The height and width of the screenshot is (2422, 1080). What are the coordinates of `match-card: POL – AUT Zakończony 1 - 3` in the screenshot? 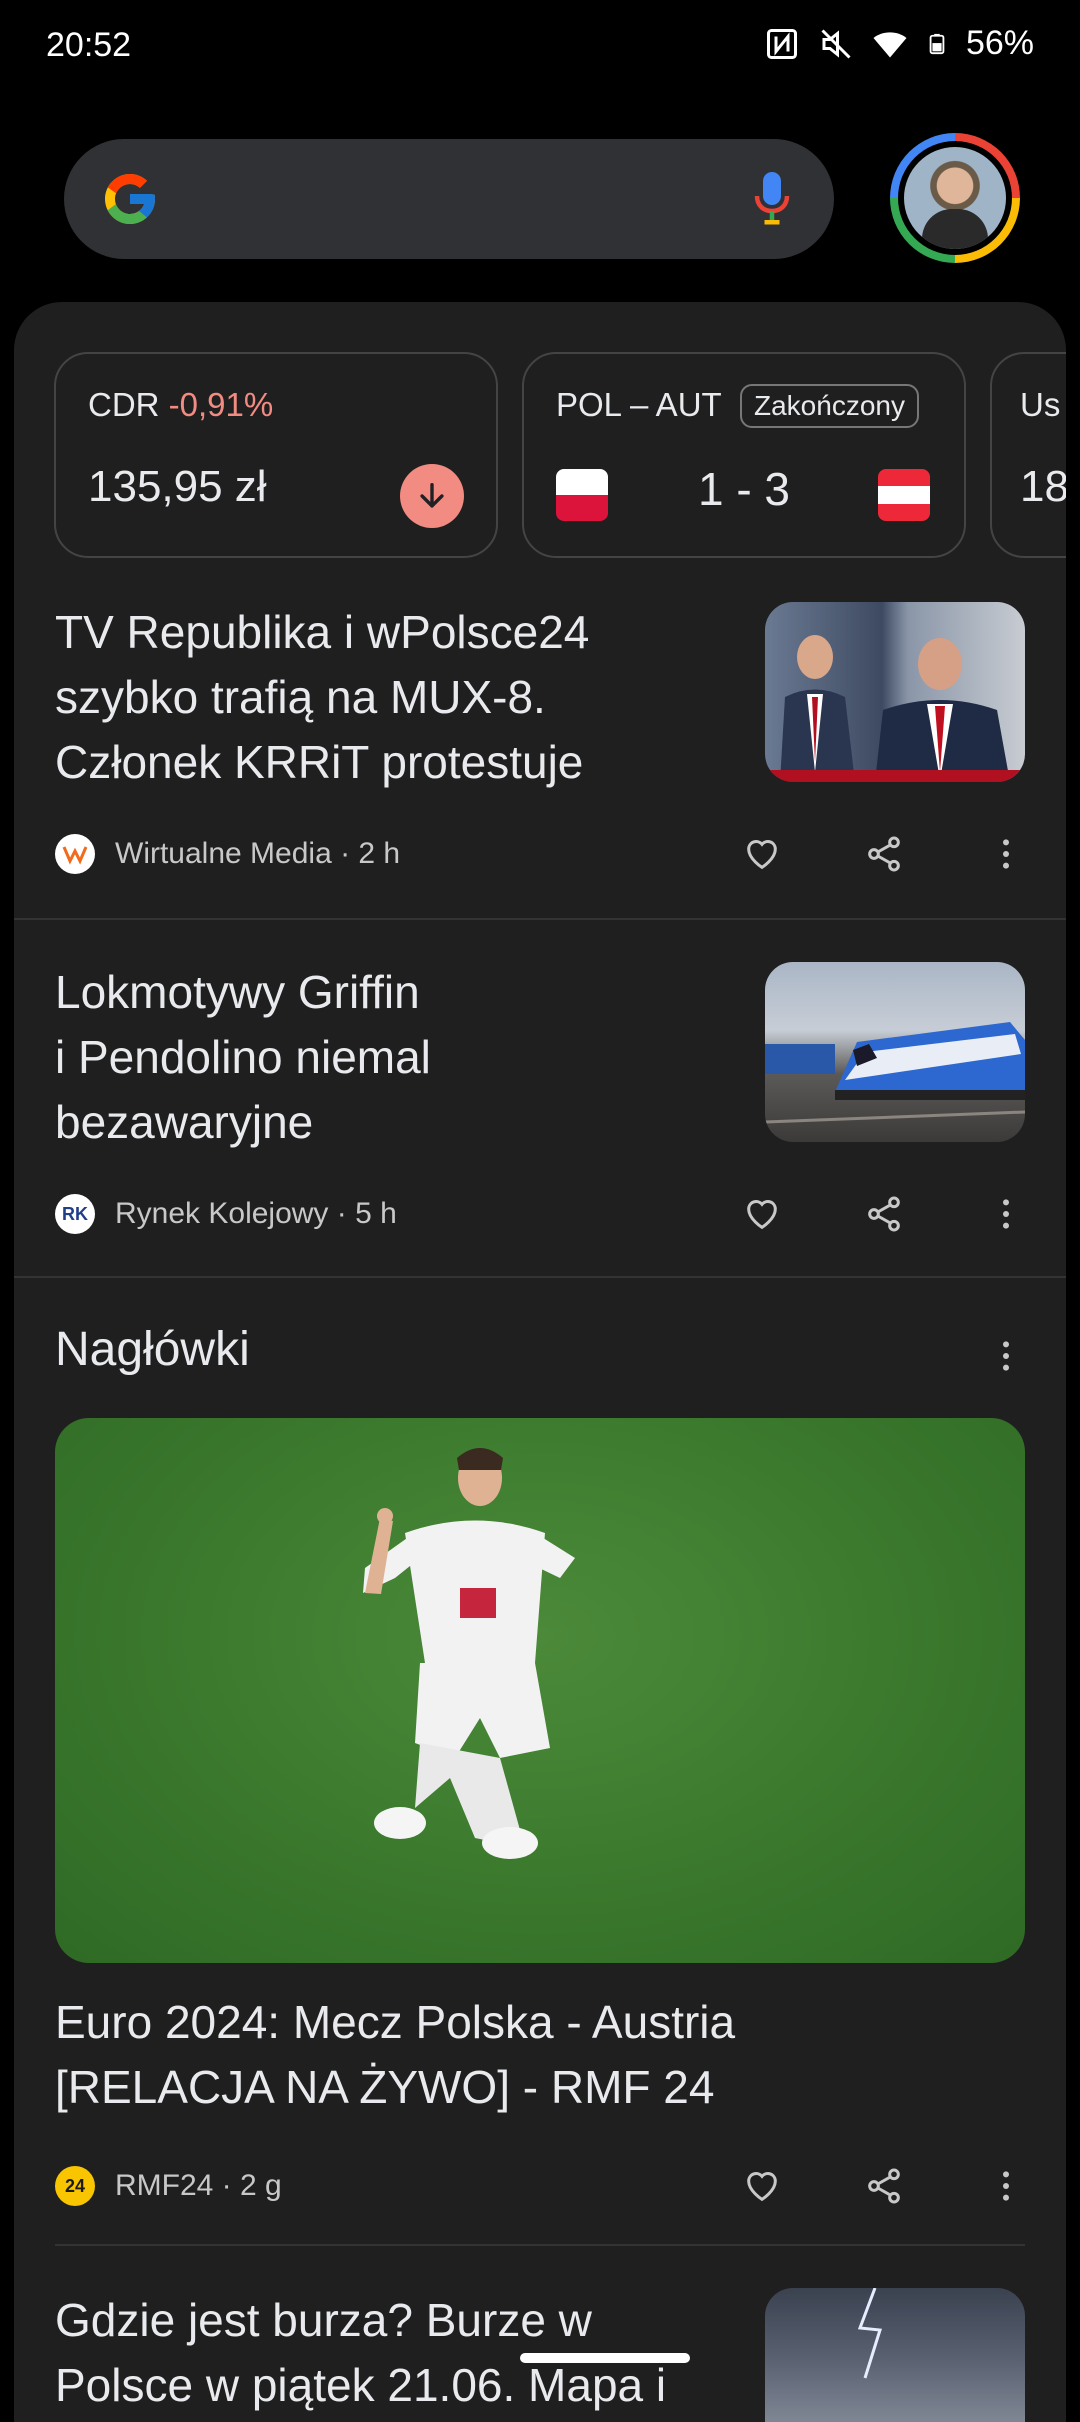 It's located at (744, 455).